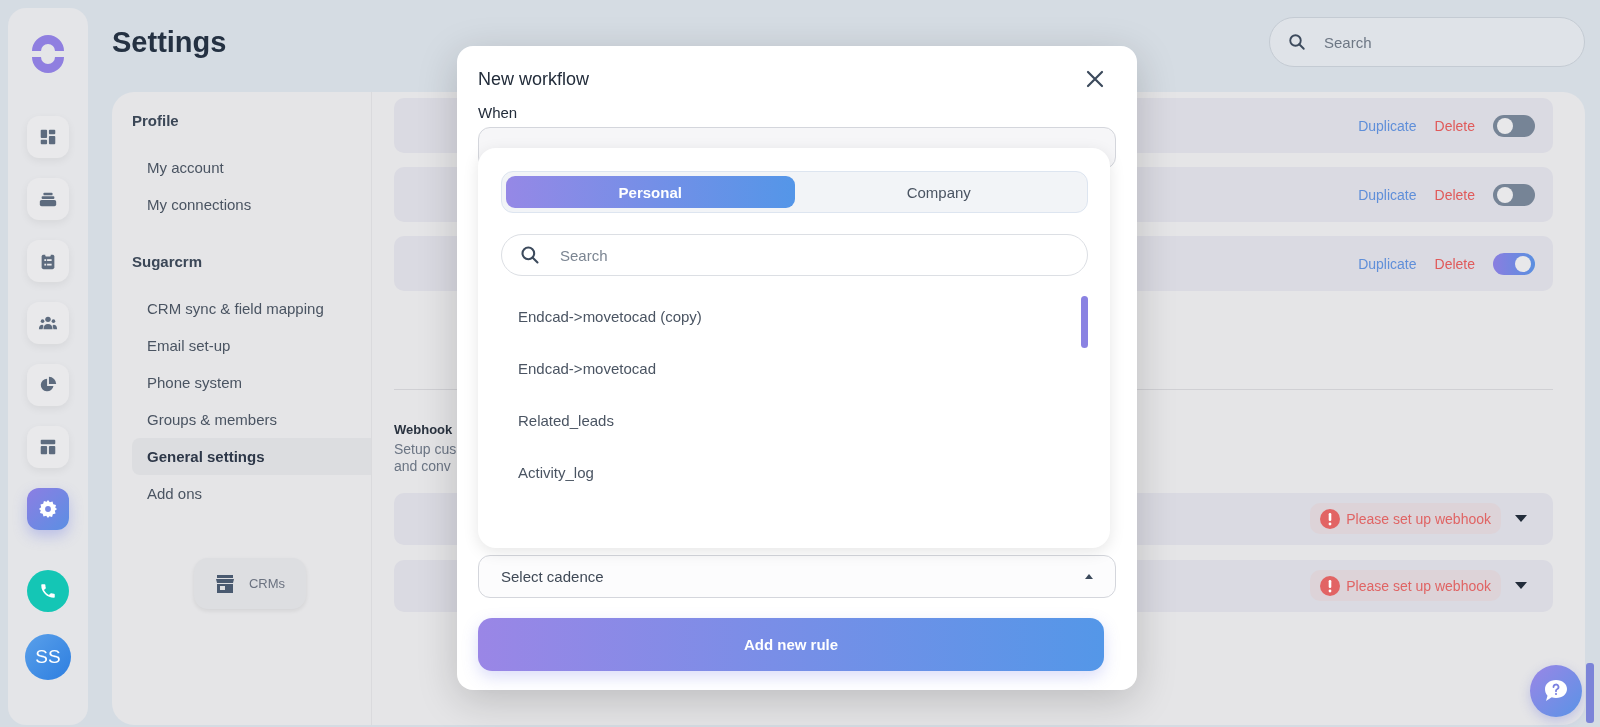 The image size is (1600, 727). I want to click on nav-item: Phone system, so click(251, 382).